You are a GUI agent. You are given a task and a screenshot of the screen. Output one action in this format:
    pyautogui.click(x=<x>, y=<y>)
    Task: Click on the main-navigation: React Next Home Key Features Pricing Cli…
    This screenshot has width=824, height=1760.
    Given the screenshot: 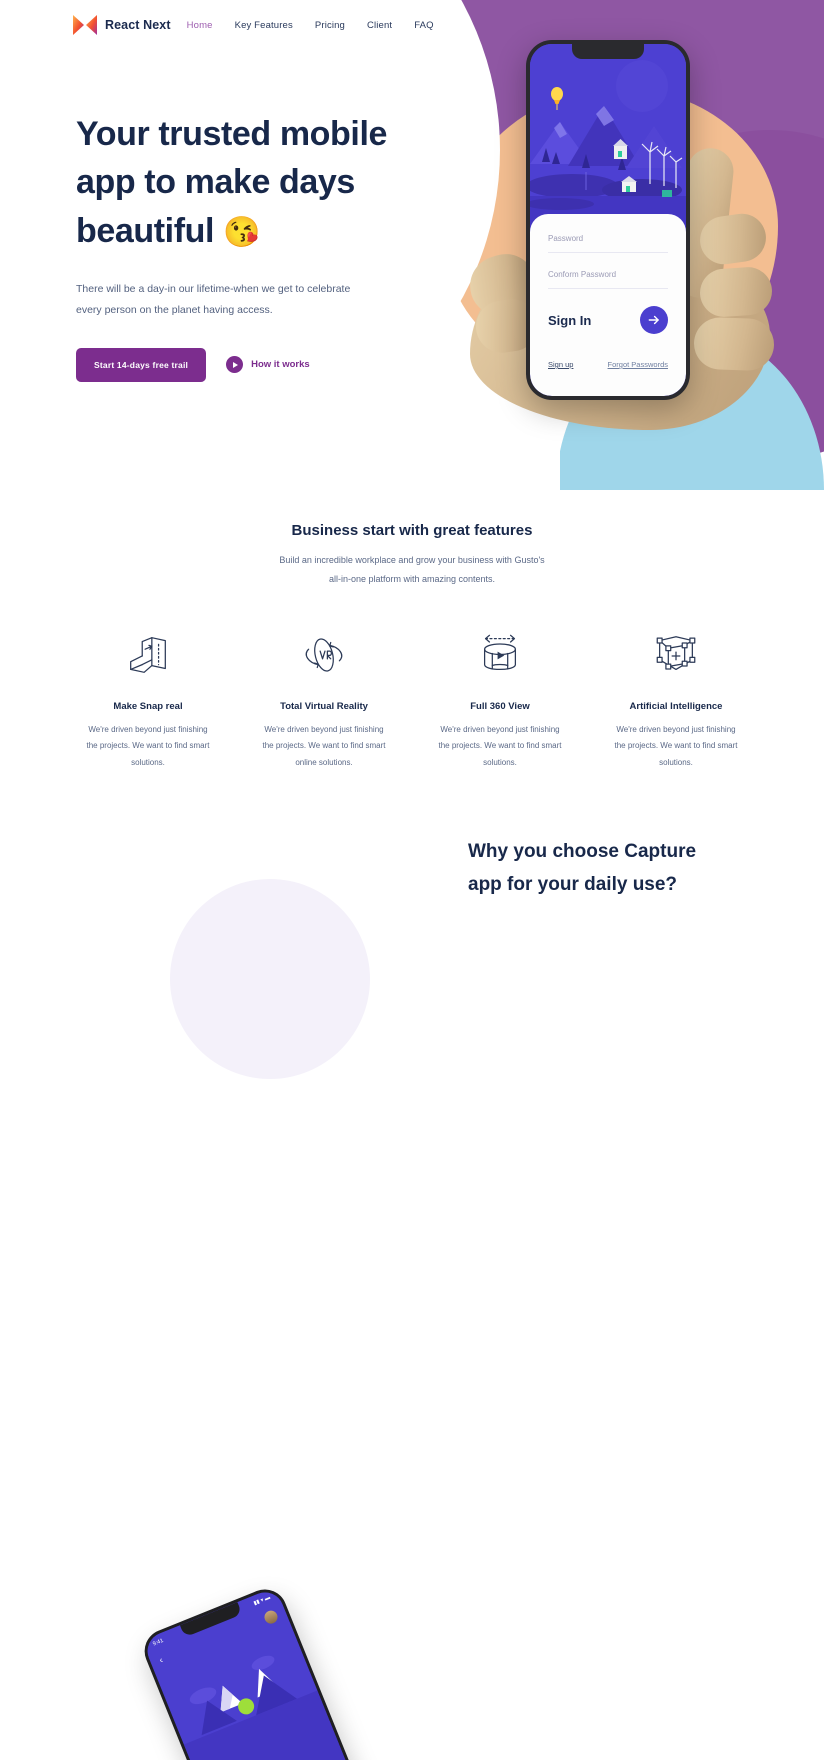 What is the action you would take?
    pyautogui.click(x=412, y=25)
    